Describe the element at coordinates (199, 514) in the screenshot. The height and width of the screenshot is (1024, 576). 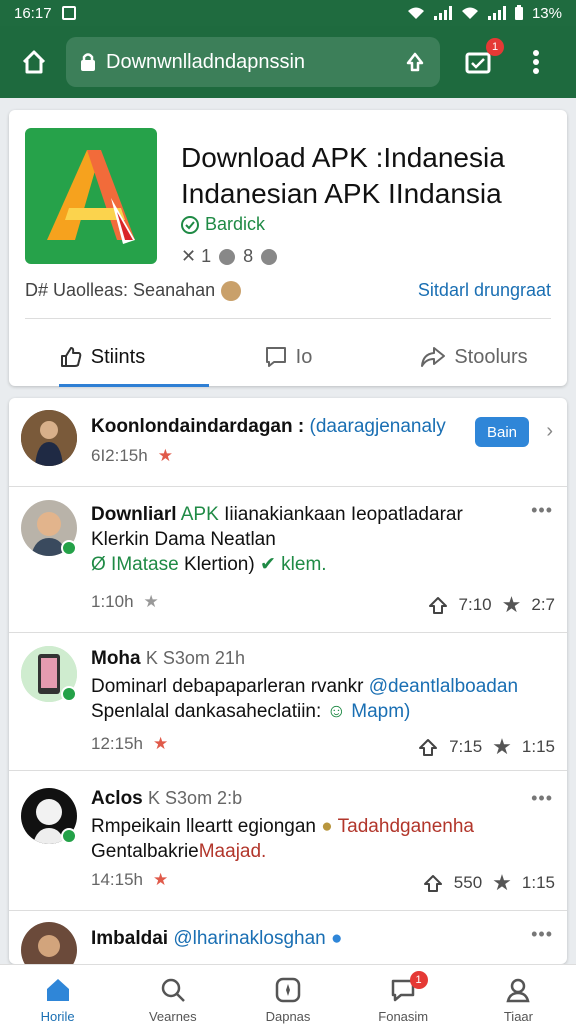
I see `post-text-b: APK` at that location.